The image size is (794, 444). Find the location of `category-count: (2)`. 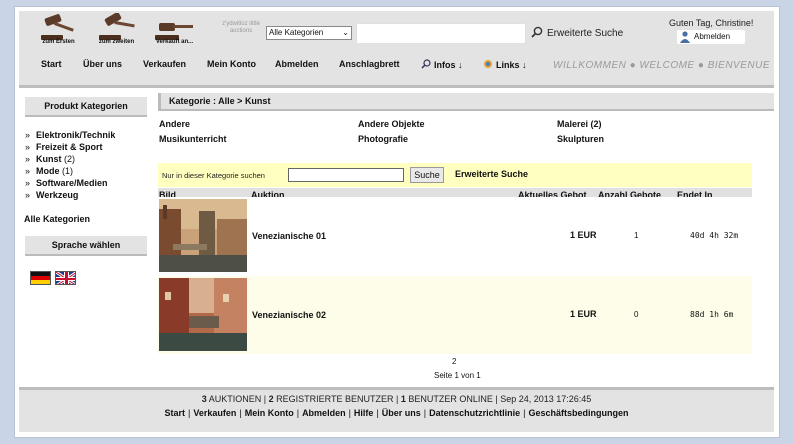

category-count: (2) is located at coordinates (70, 159).